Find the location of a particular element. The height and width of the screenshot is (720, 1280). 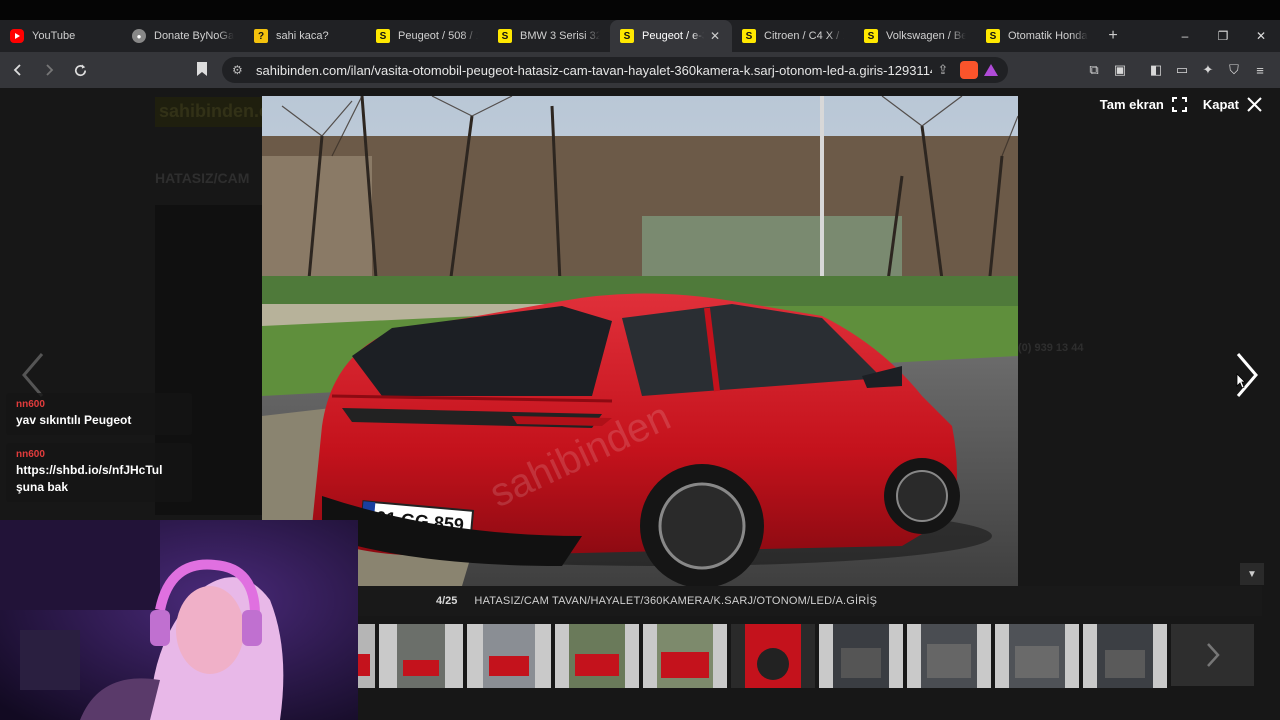

window-controls: – ❐ ✕ is located at coordinates (1223, 36).